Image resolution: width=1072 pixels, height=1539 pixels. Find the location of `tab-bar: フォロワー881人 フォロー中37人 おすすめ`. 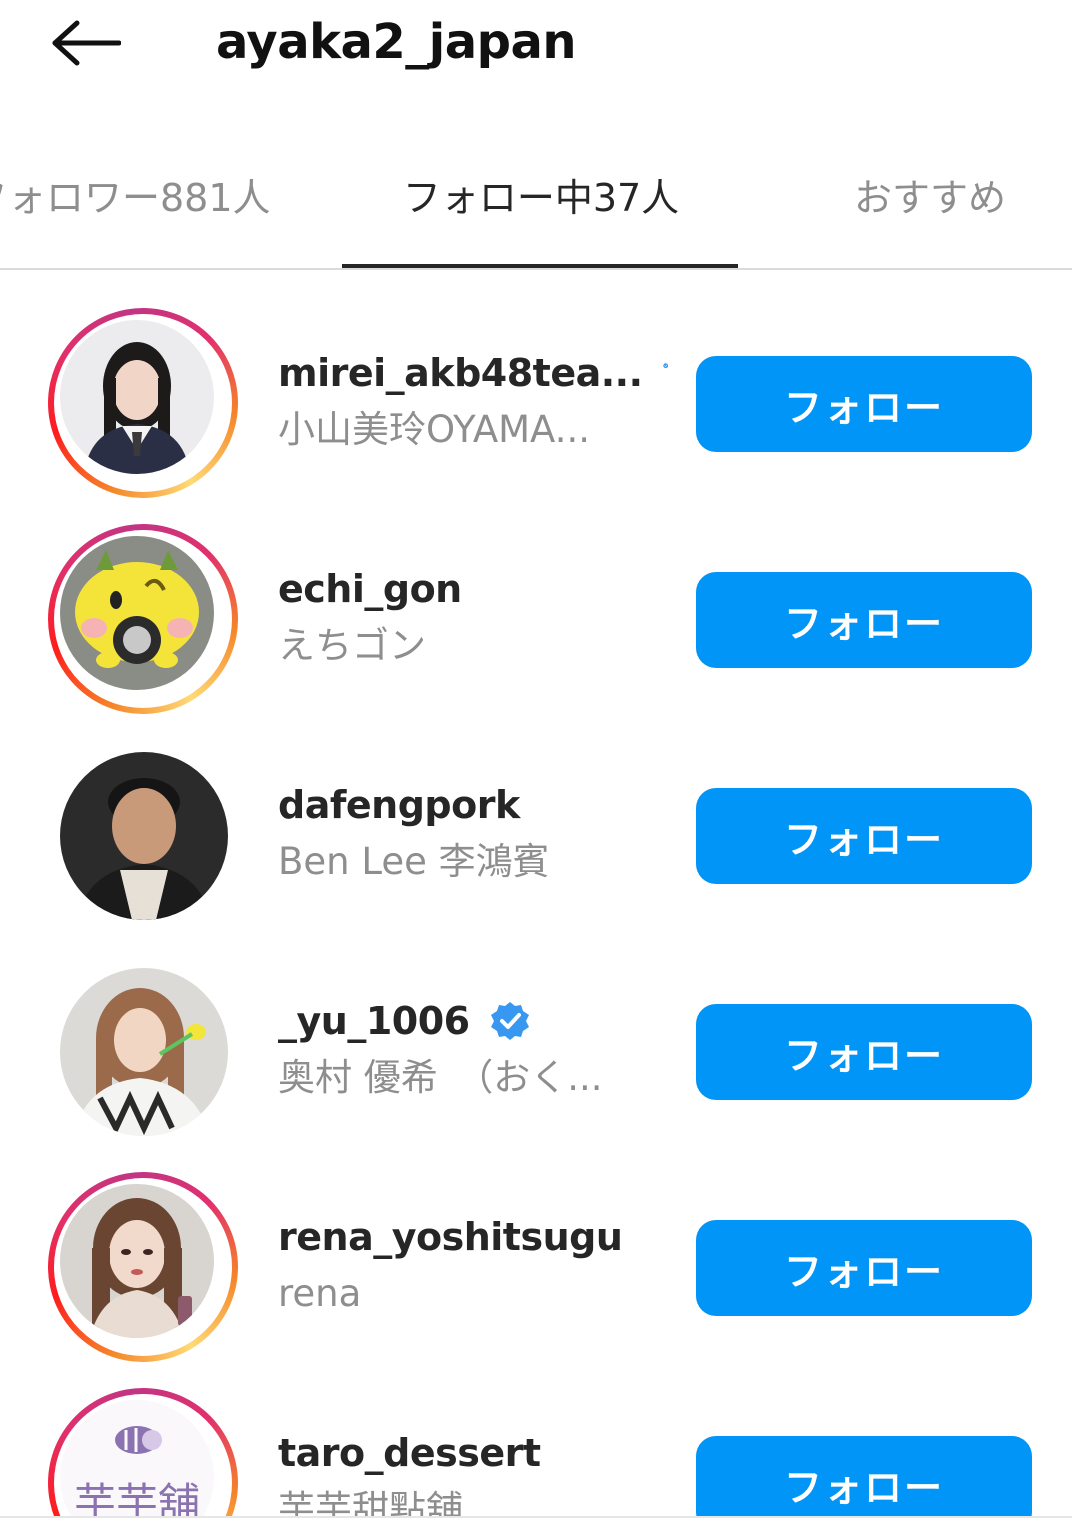

tab-bar: フォロワー881人 フォロー中37人 おすすめ is located at coordinates (536, 210).